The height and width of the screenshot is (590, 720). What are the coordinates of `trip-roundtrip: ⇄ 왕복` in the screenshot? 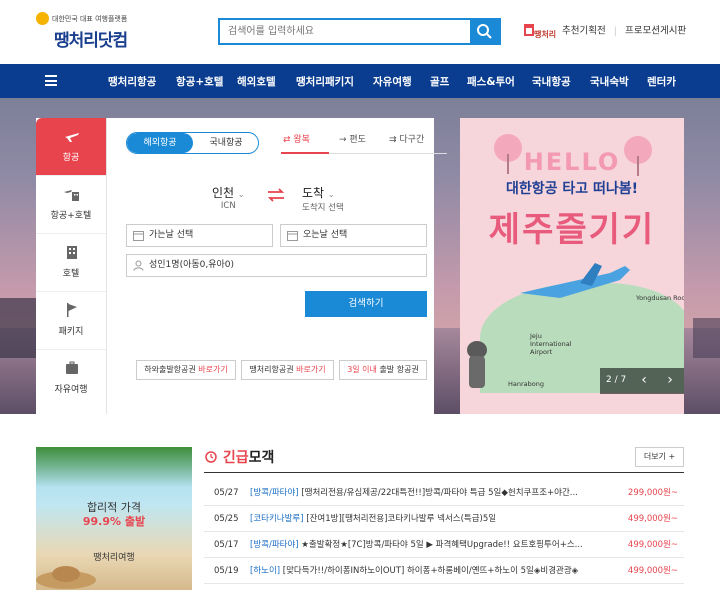 It's located at (296, 140).